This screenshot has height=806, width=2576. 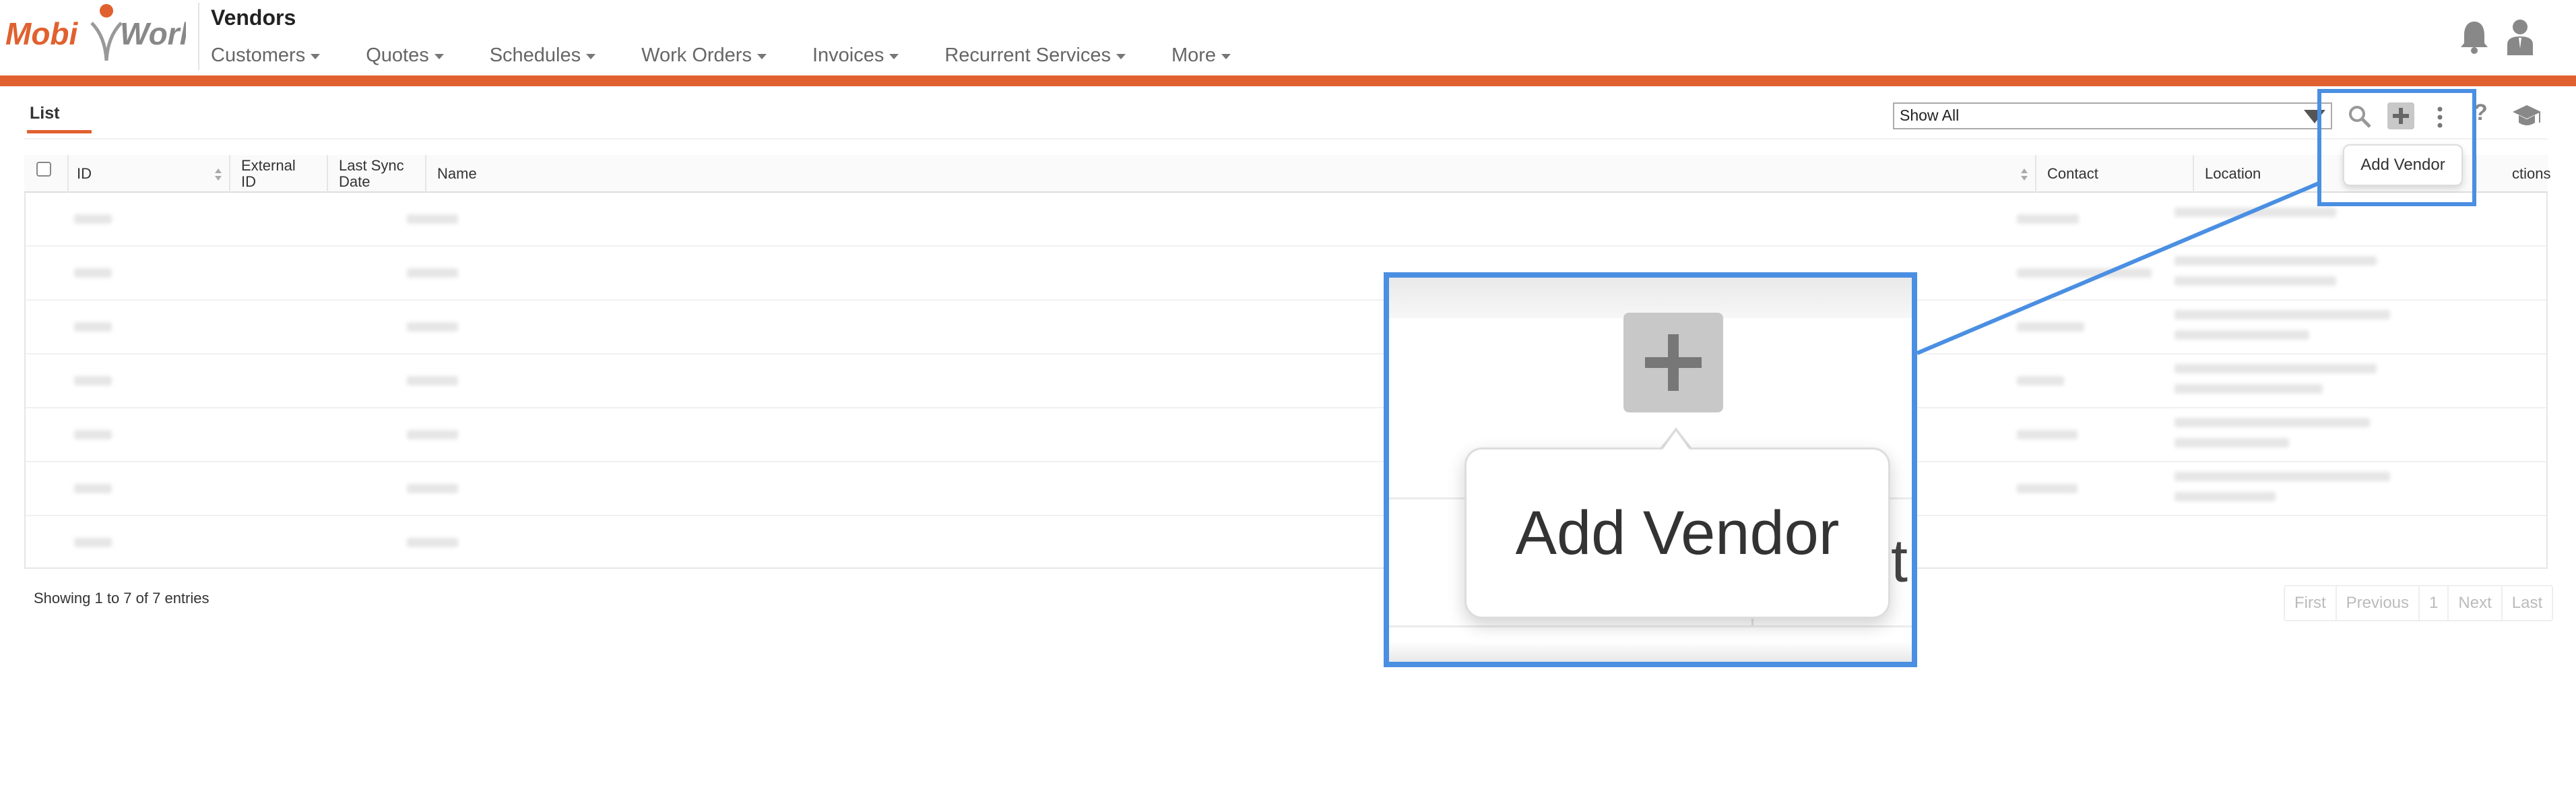 What do you see at coordinates (2311, 603) in the screenshot?
I see `page-first: First` at bounding box center [2311, 603].